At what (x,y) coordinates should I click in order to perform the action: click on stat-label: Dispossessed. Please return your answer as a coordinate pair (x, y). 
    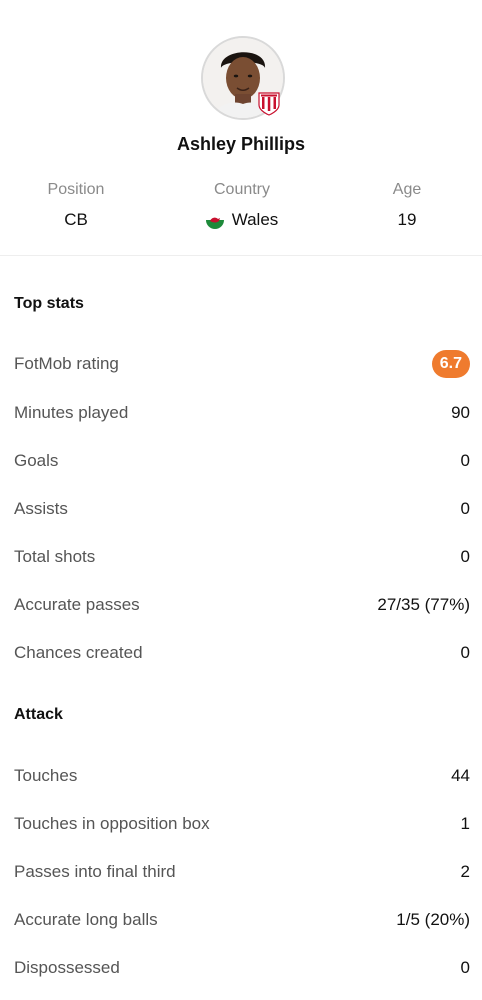
    Looking at the image, I should click on (67, 967).